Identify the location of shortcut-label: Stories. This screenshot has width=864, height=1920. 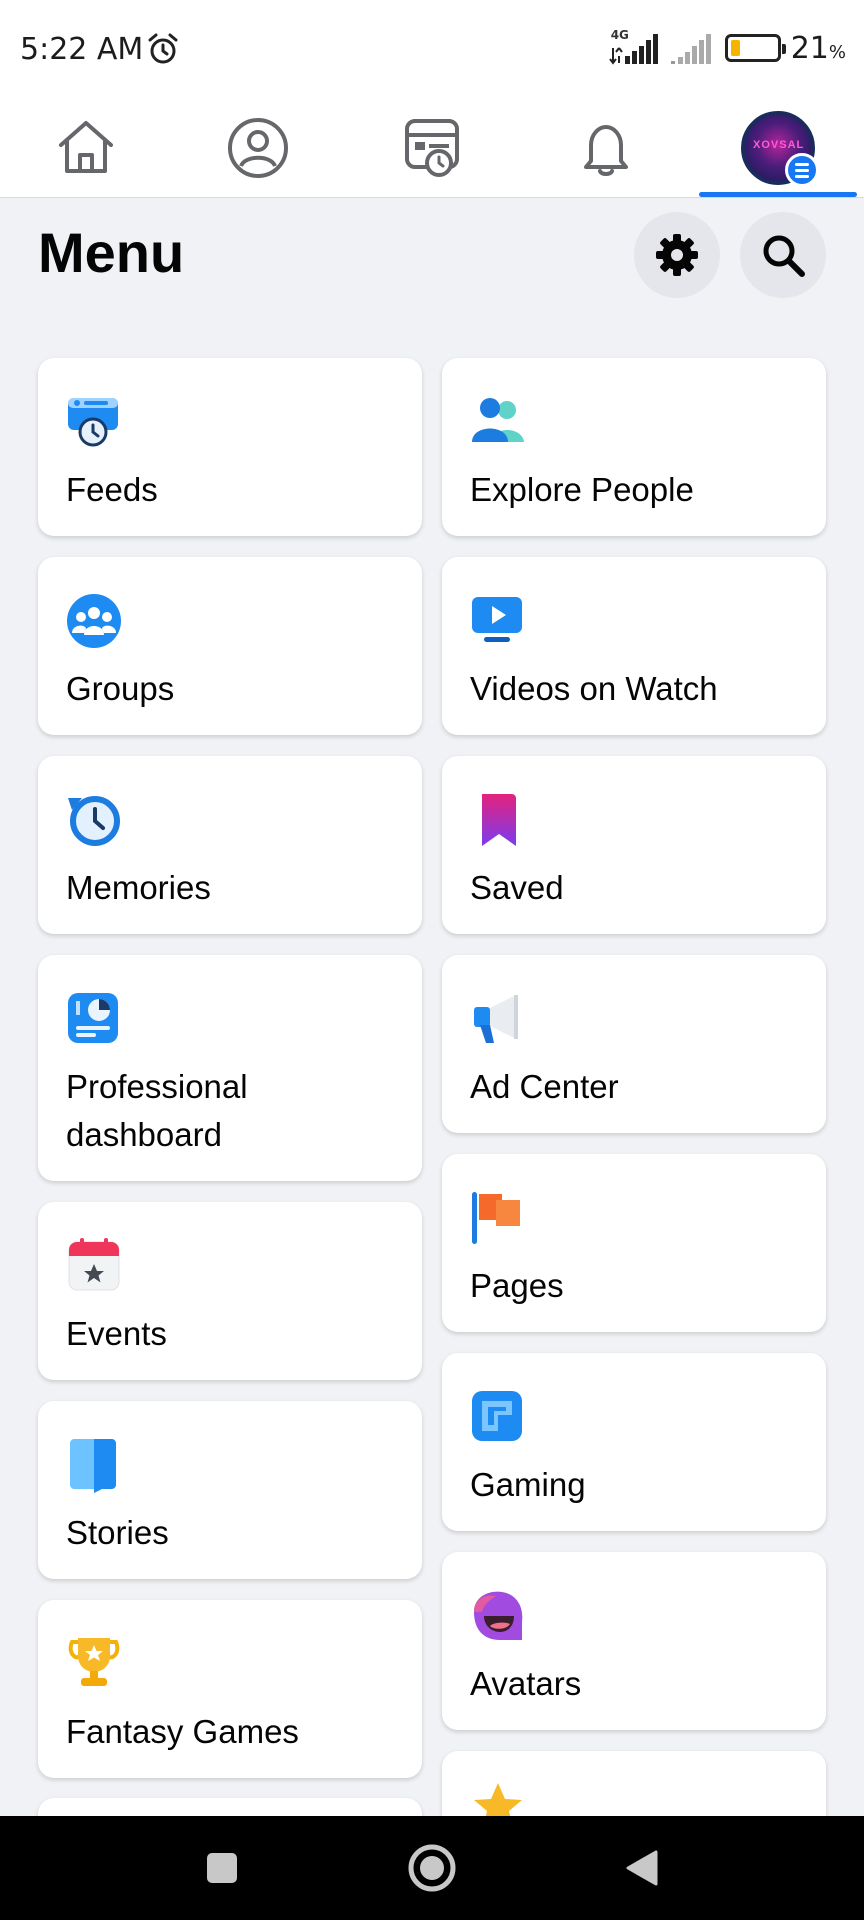
(117, 1532).